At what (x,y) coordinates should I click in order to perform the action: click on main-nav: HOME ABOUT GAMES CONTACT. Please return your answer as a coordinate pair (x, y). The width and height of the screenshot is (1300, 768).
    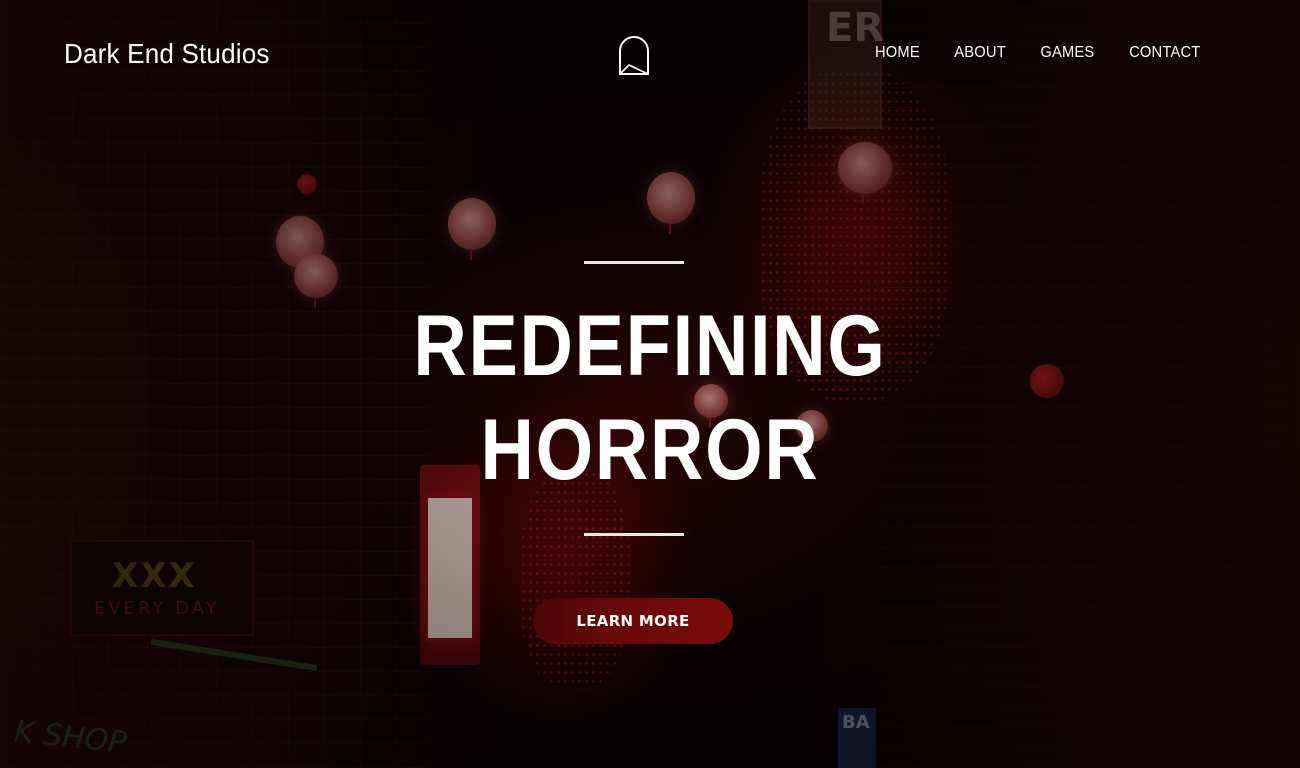
    Looking at the image, I should click on (1038, 53).